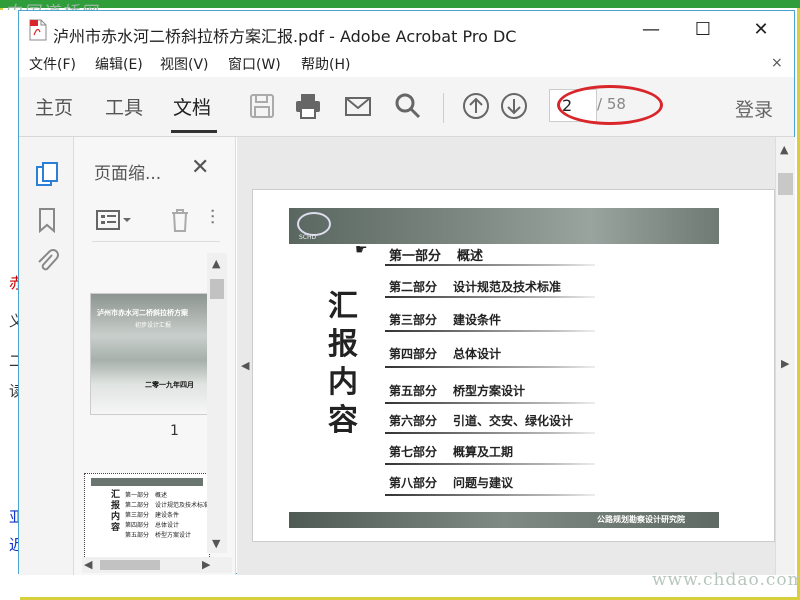 This screenshot has height=600, width=800. What do you see at coordinates (158, 535) in the screenshot?
I see `thumb2-line: 第五部分 桥型方案设计` at bounding box center [158, 535].